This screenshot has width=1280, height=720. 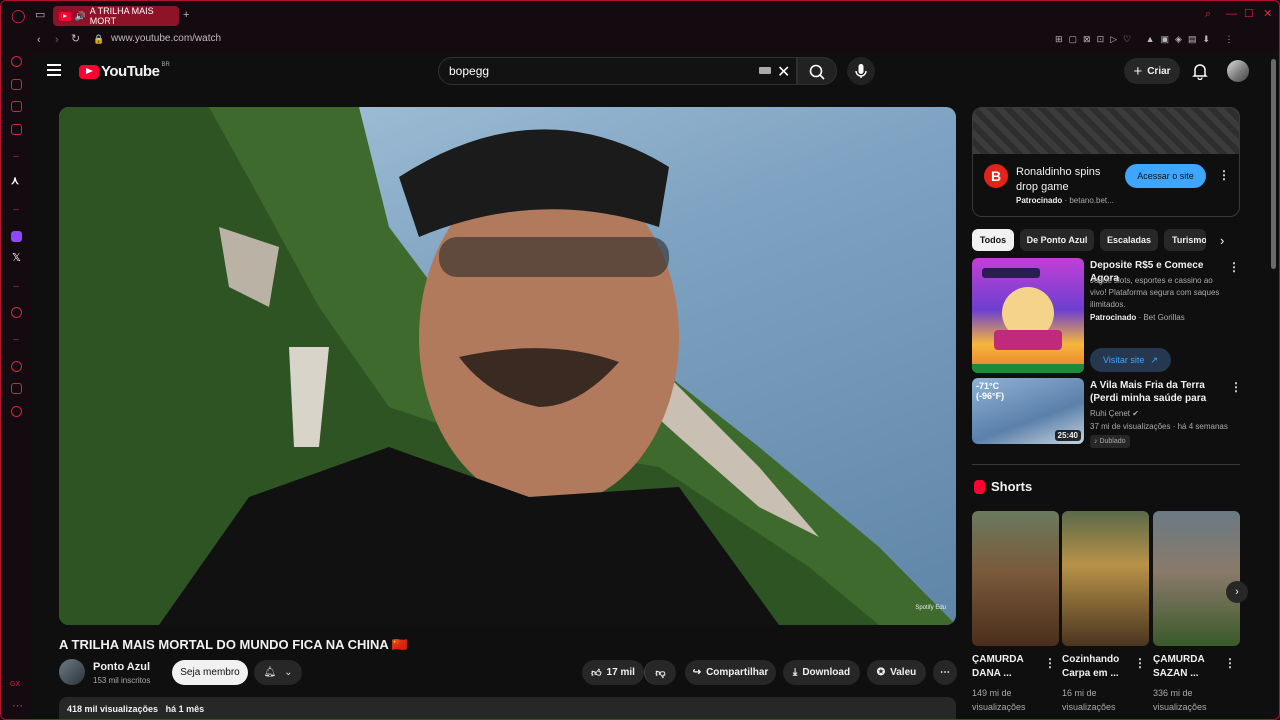 What do you see at coordinates (1039, 200) in the screenshot?
I see `sponsored-label: Patrocinado` at bounding box center [1039, 200].